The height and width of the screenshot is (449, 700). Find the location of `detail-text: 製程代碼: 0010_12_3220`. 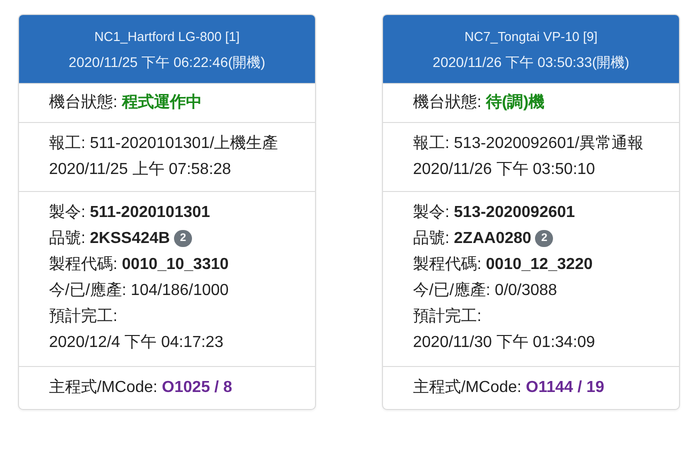

detail-text: 製程代碼: 0010_12_3220 is located at coordinates (503, 264).